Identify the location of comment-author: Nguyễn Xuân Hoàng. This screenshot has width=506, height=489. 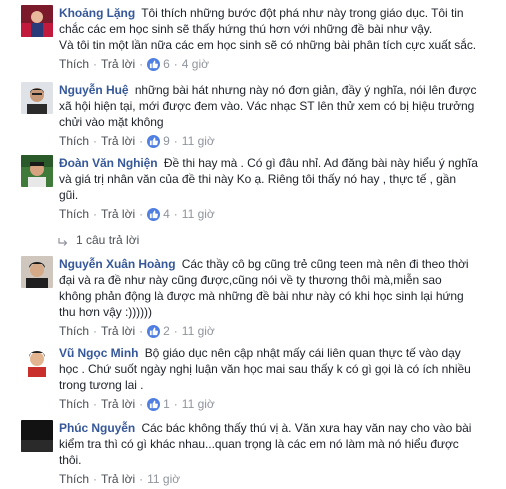
(117, 264).